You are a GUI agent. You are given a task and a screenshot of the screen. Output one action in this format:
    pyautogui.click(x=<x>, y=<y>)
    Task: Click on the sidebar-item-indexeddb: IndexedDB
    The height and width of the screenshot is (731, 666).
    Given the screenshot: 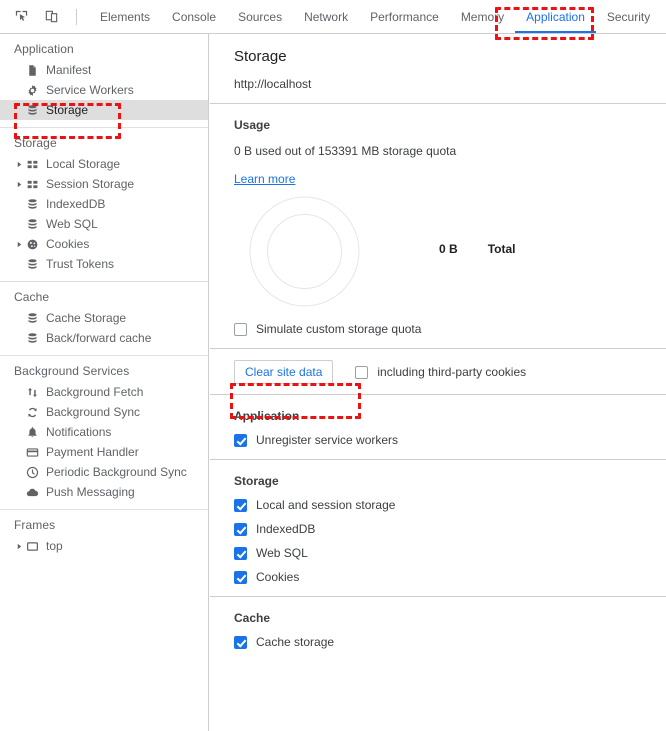 What is the action you would take?
    pyautogui.click(x=104, y=204)
    